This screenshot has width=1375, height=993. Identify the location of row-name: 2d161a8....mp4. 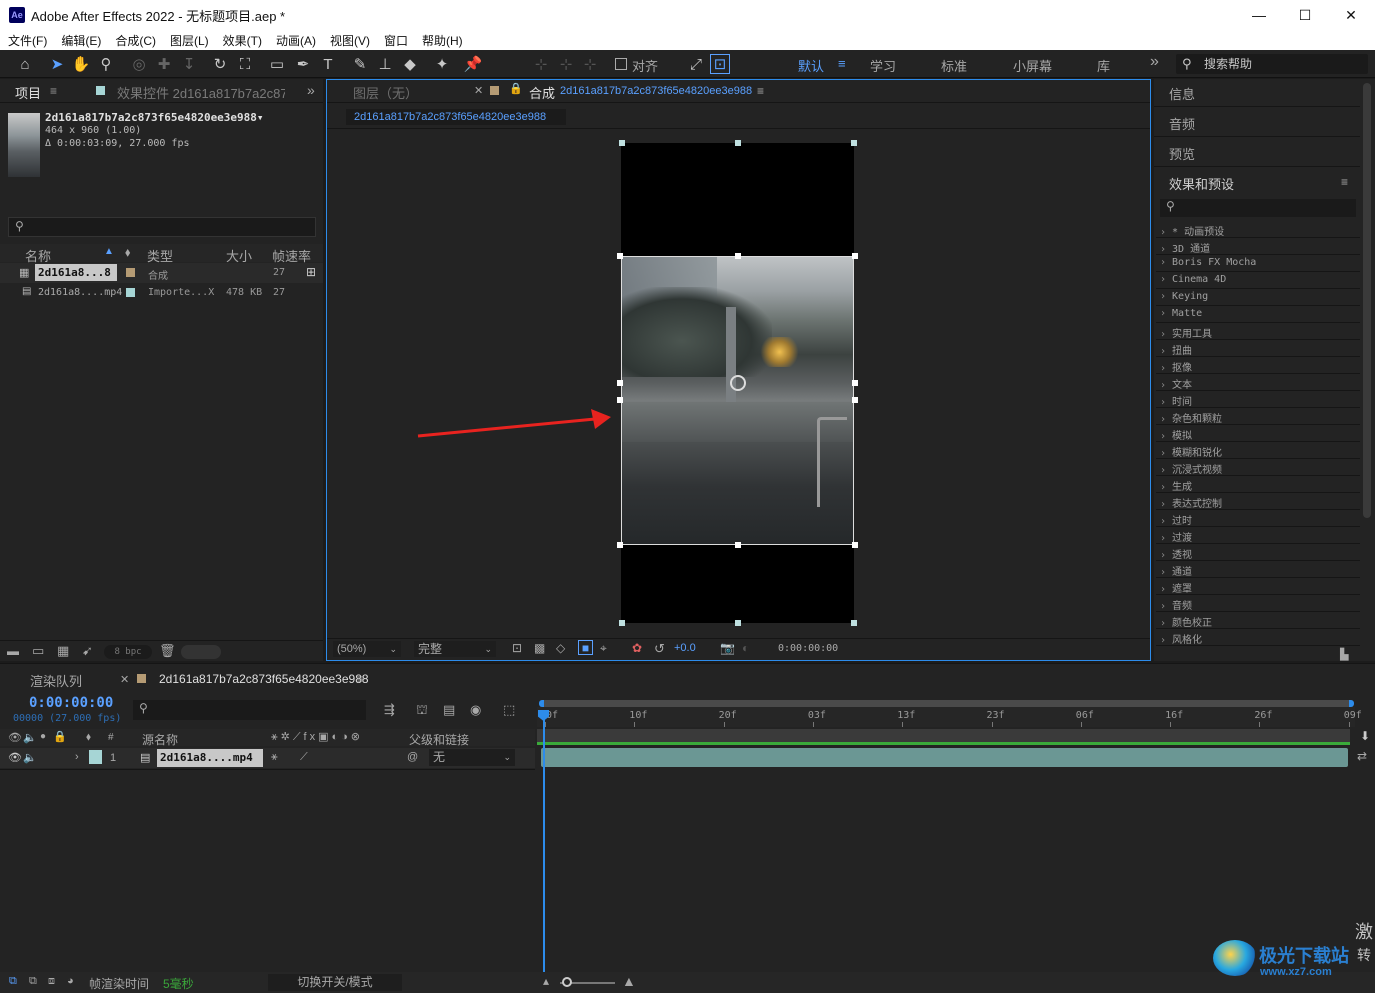
(80, 292).